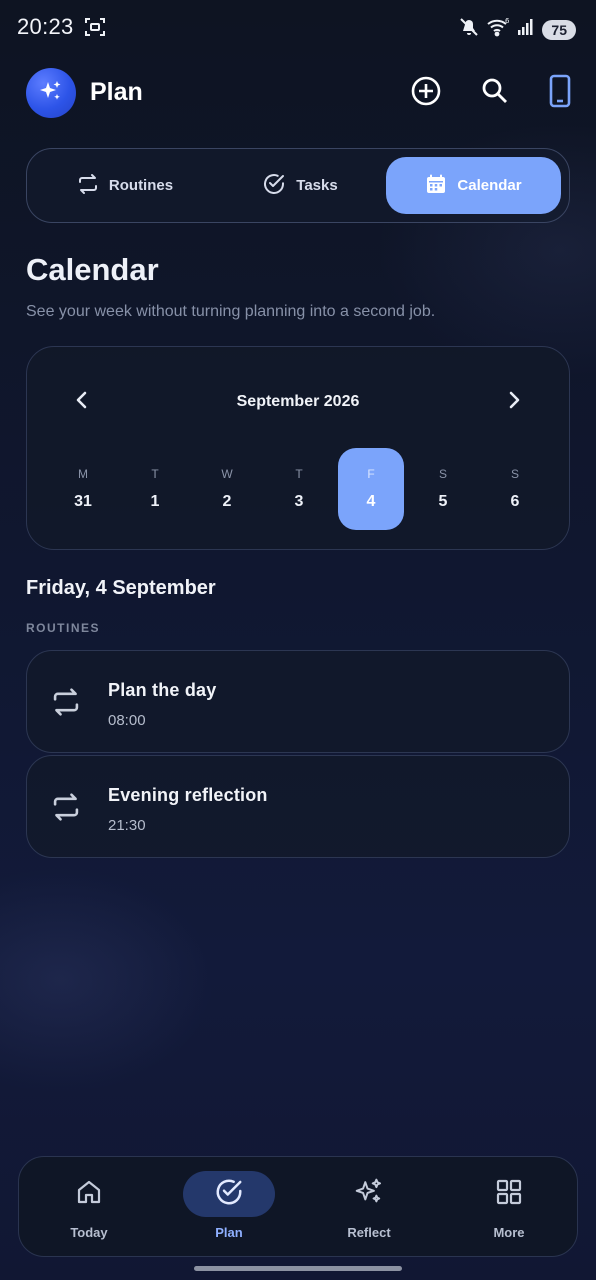  What do you see at coordinates (299, 501) in the screenshot?
I see `day-number: 3` at bounding box center [299, 501].